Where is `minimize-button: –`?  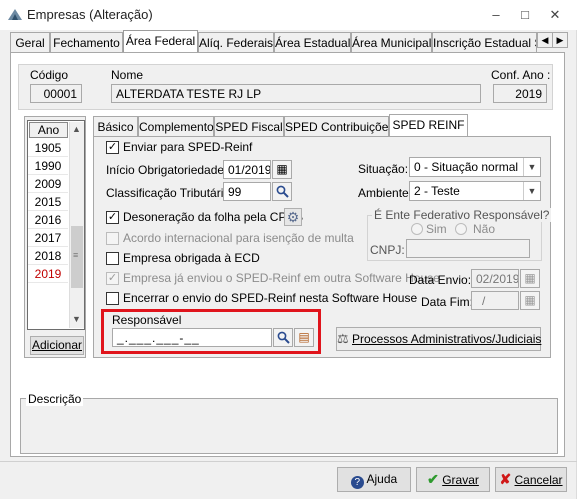 minimize-button: – is located at coordinates (496, 15).